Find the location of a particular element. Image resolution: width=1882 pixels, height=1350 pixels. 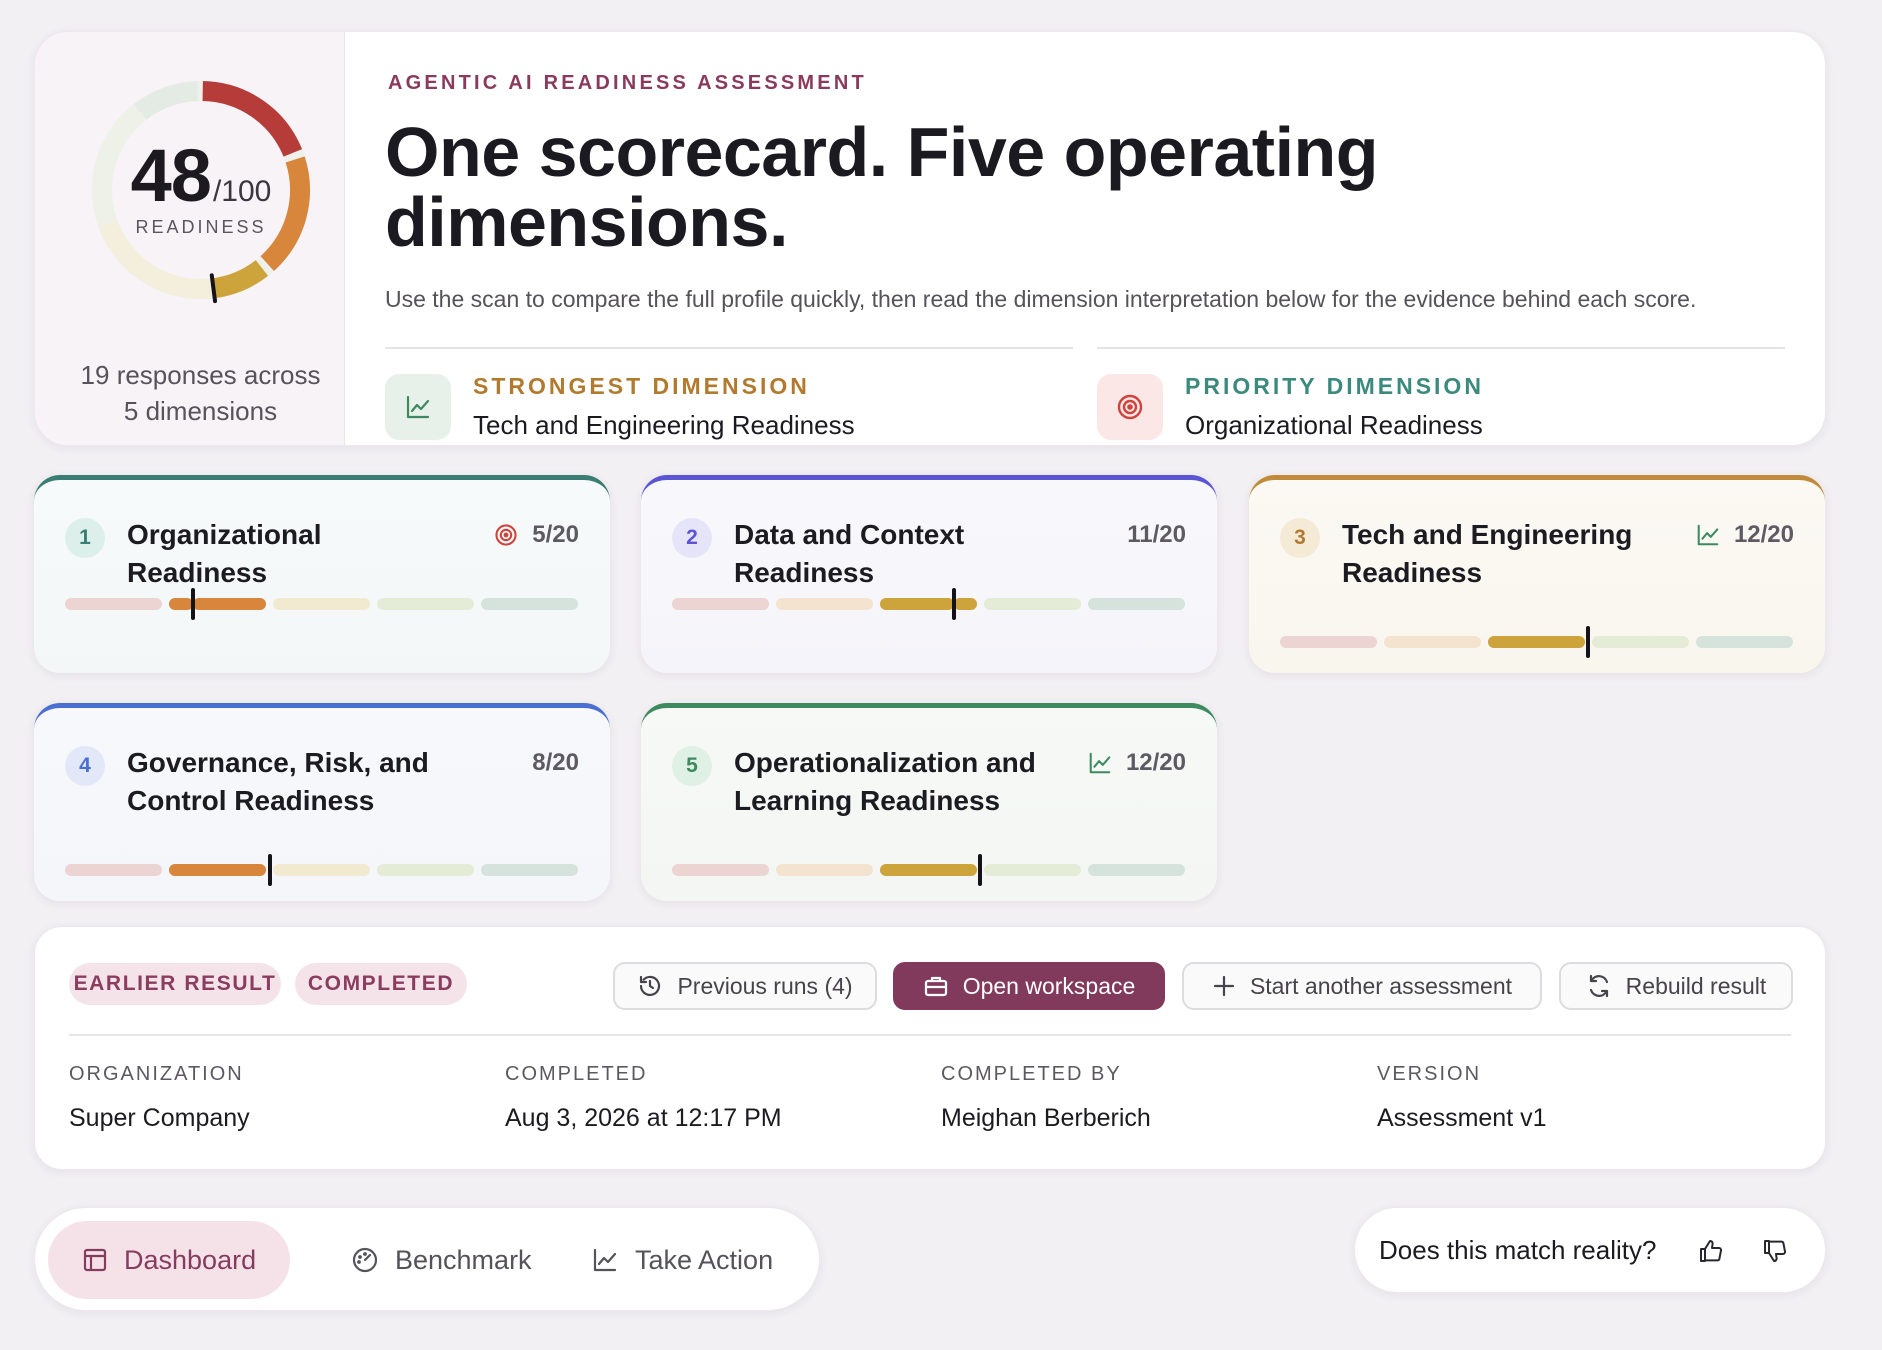

dimension-title: Governance, Risk, and Control Readiness is located at coordinates (278, 781).